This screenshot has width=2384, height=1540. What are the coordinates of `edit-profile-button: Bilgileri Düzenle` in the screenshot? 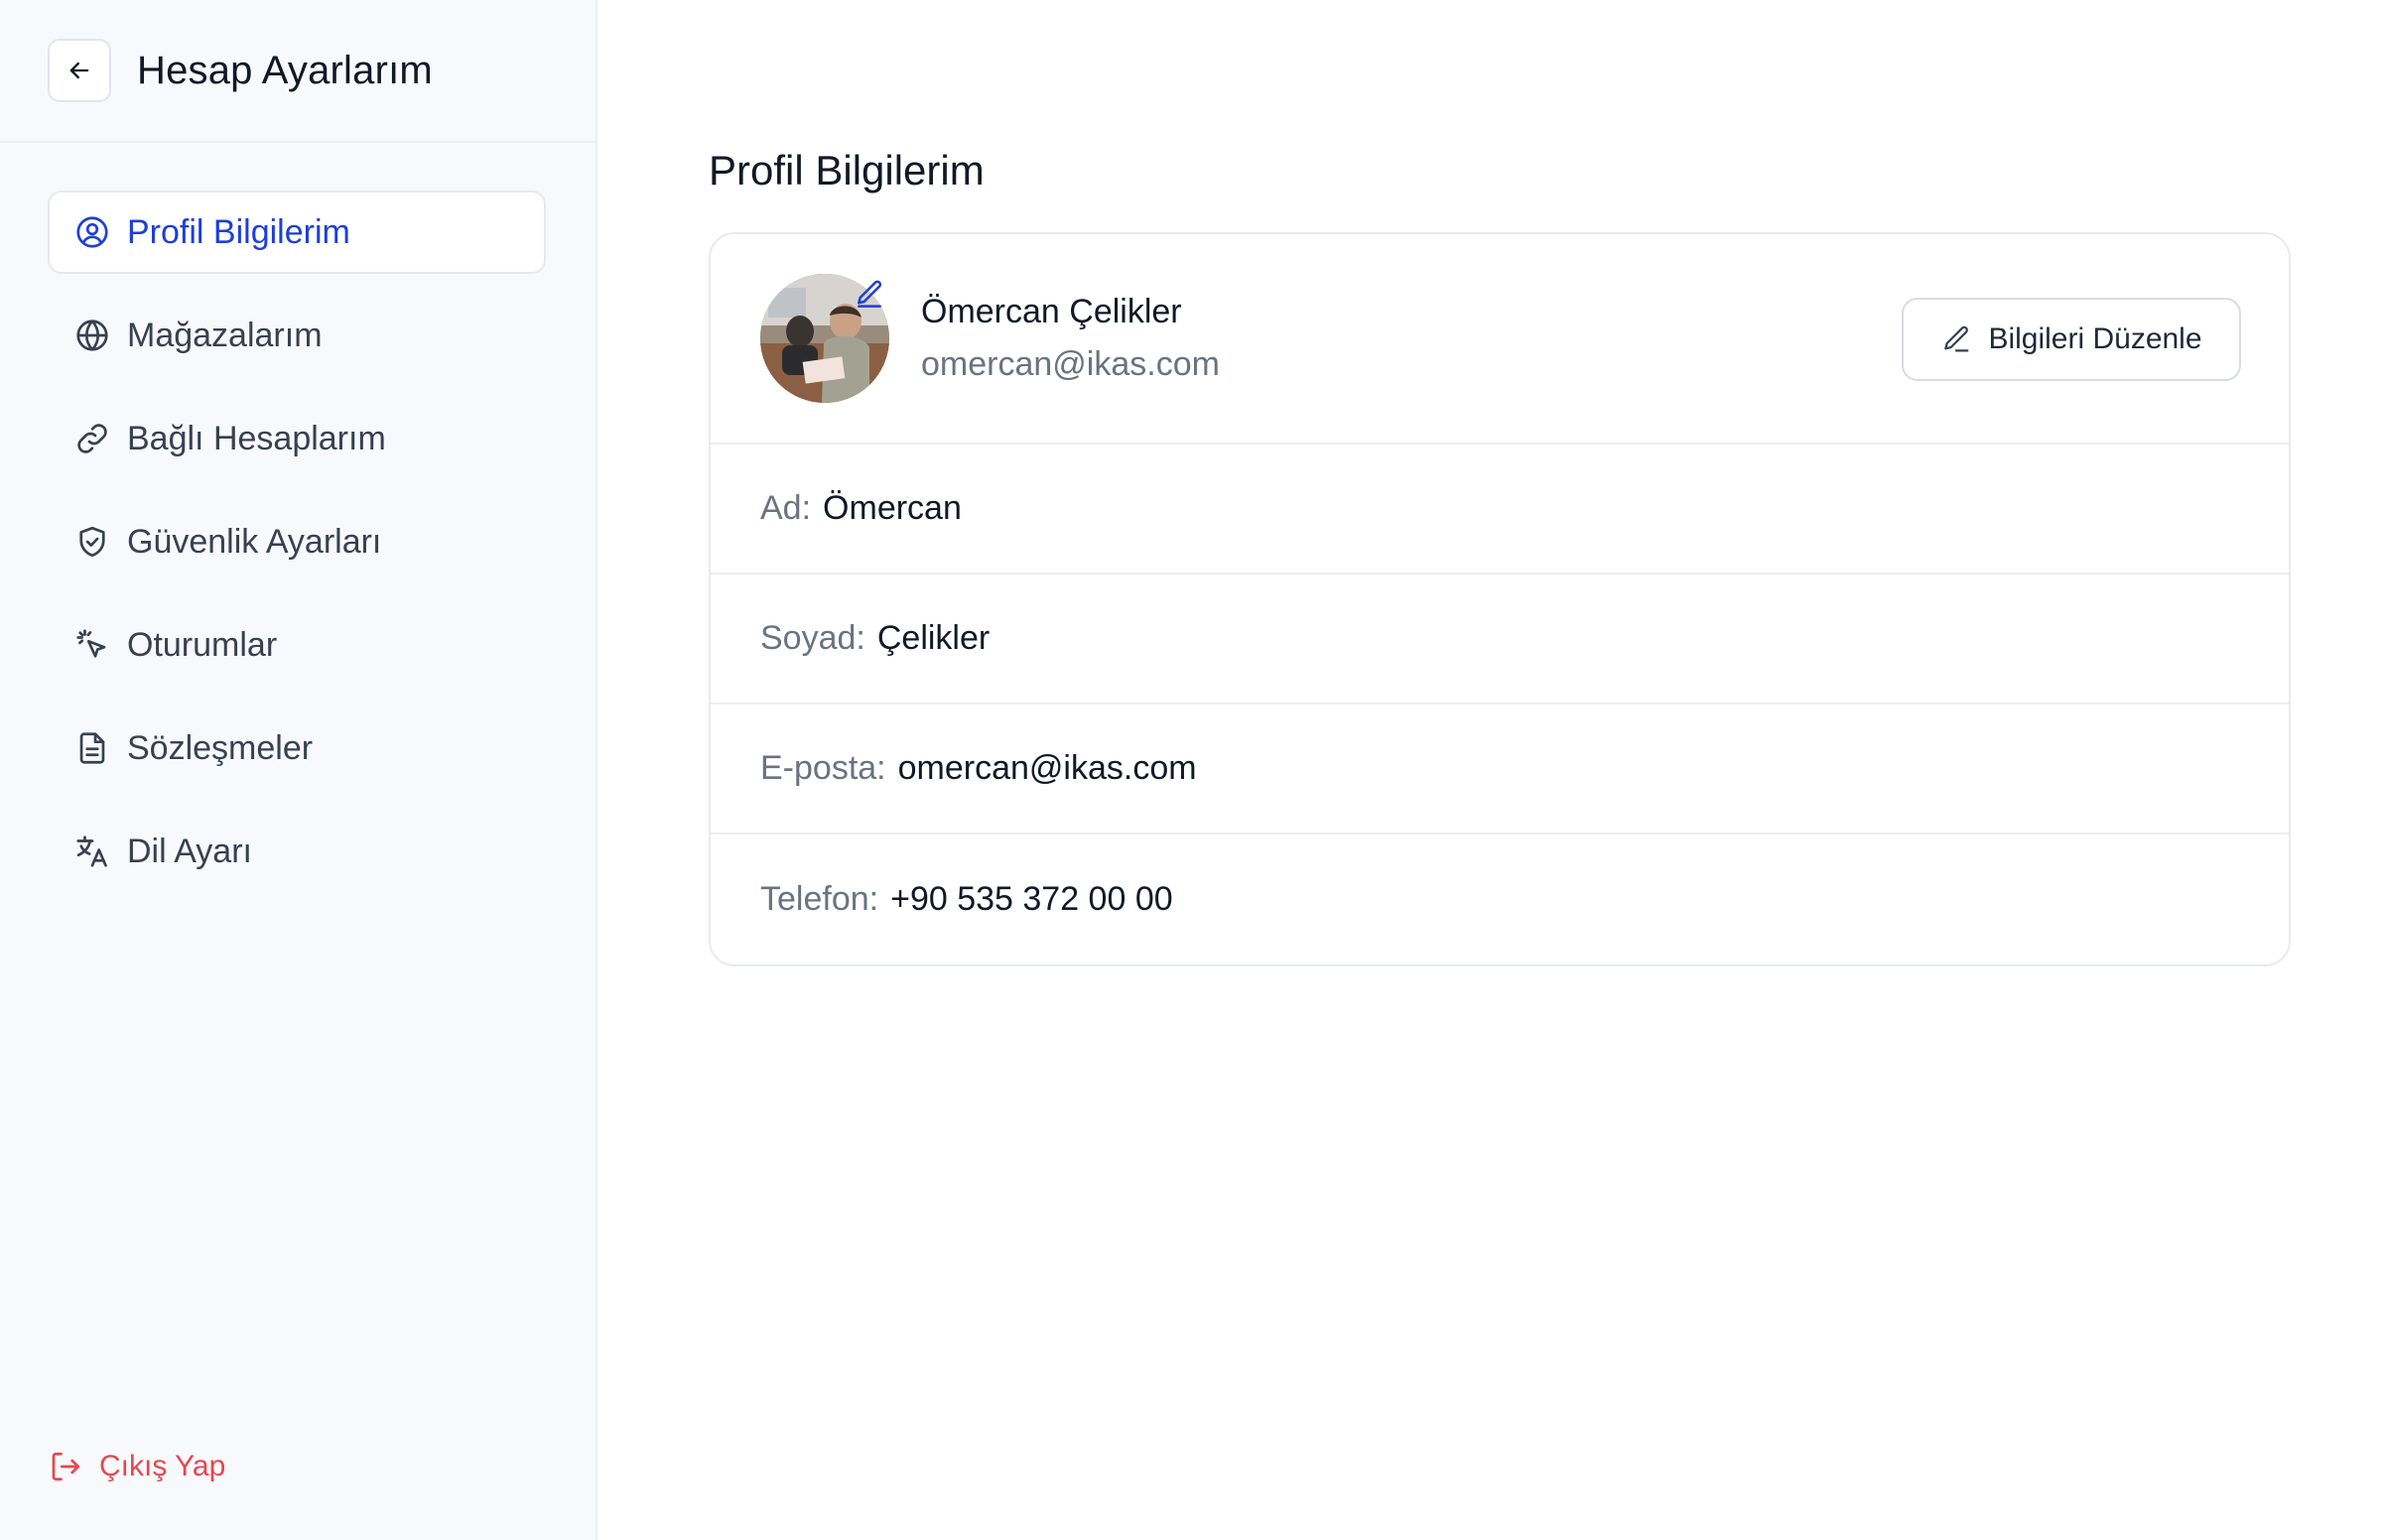 It's located at (2071, 339).